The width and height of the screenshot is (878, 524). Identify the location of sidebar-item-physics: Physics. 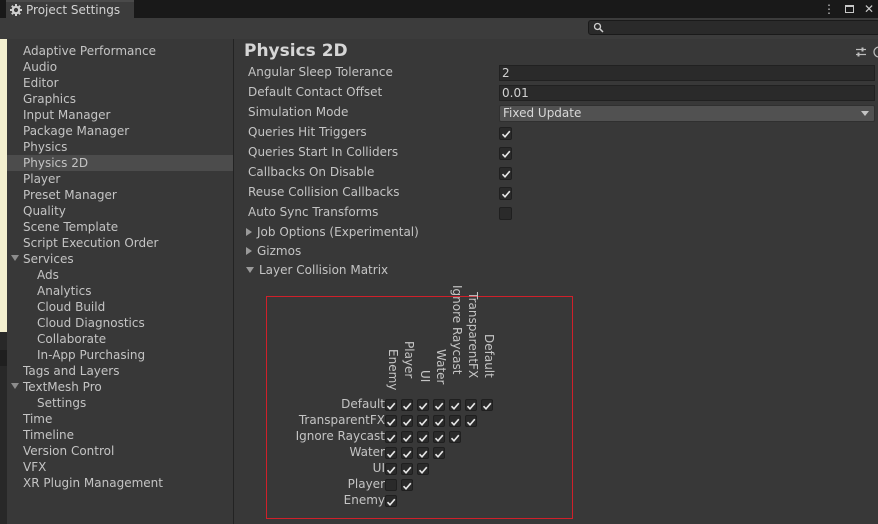
(120, 147).